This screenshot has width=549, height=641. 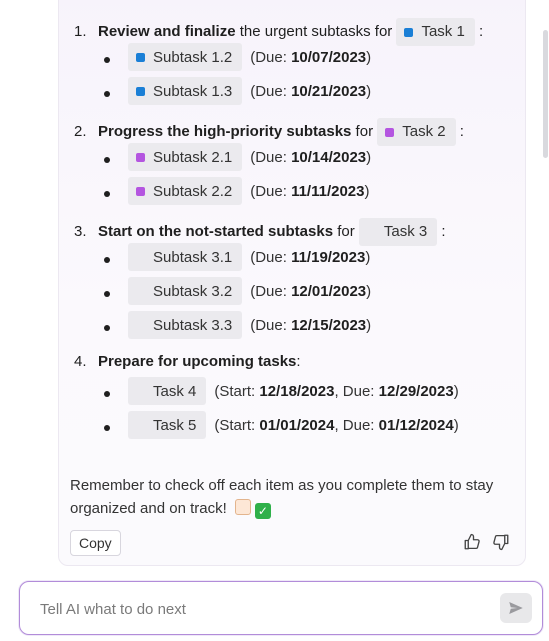 I want to click on due-date: 11/11/2023, so click(x=328, y=191).